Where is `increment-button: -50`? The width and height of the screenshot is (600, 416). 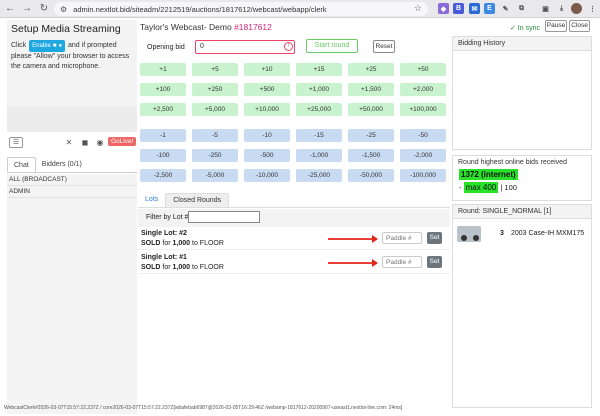
increment-button: -50 is located at coordinates (423, 135).